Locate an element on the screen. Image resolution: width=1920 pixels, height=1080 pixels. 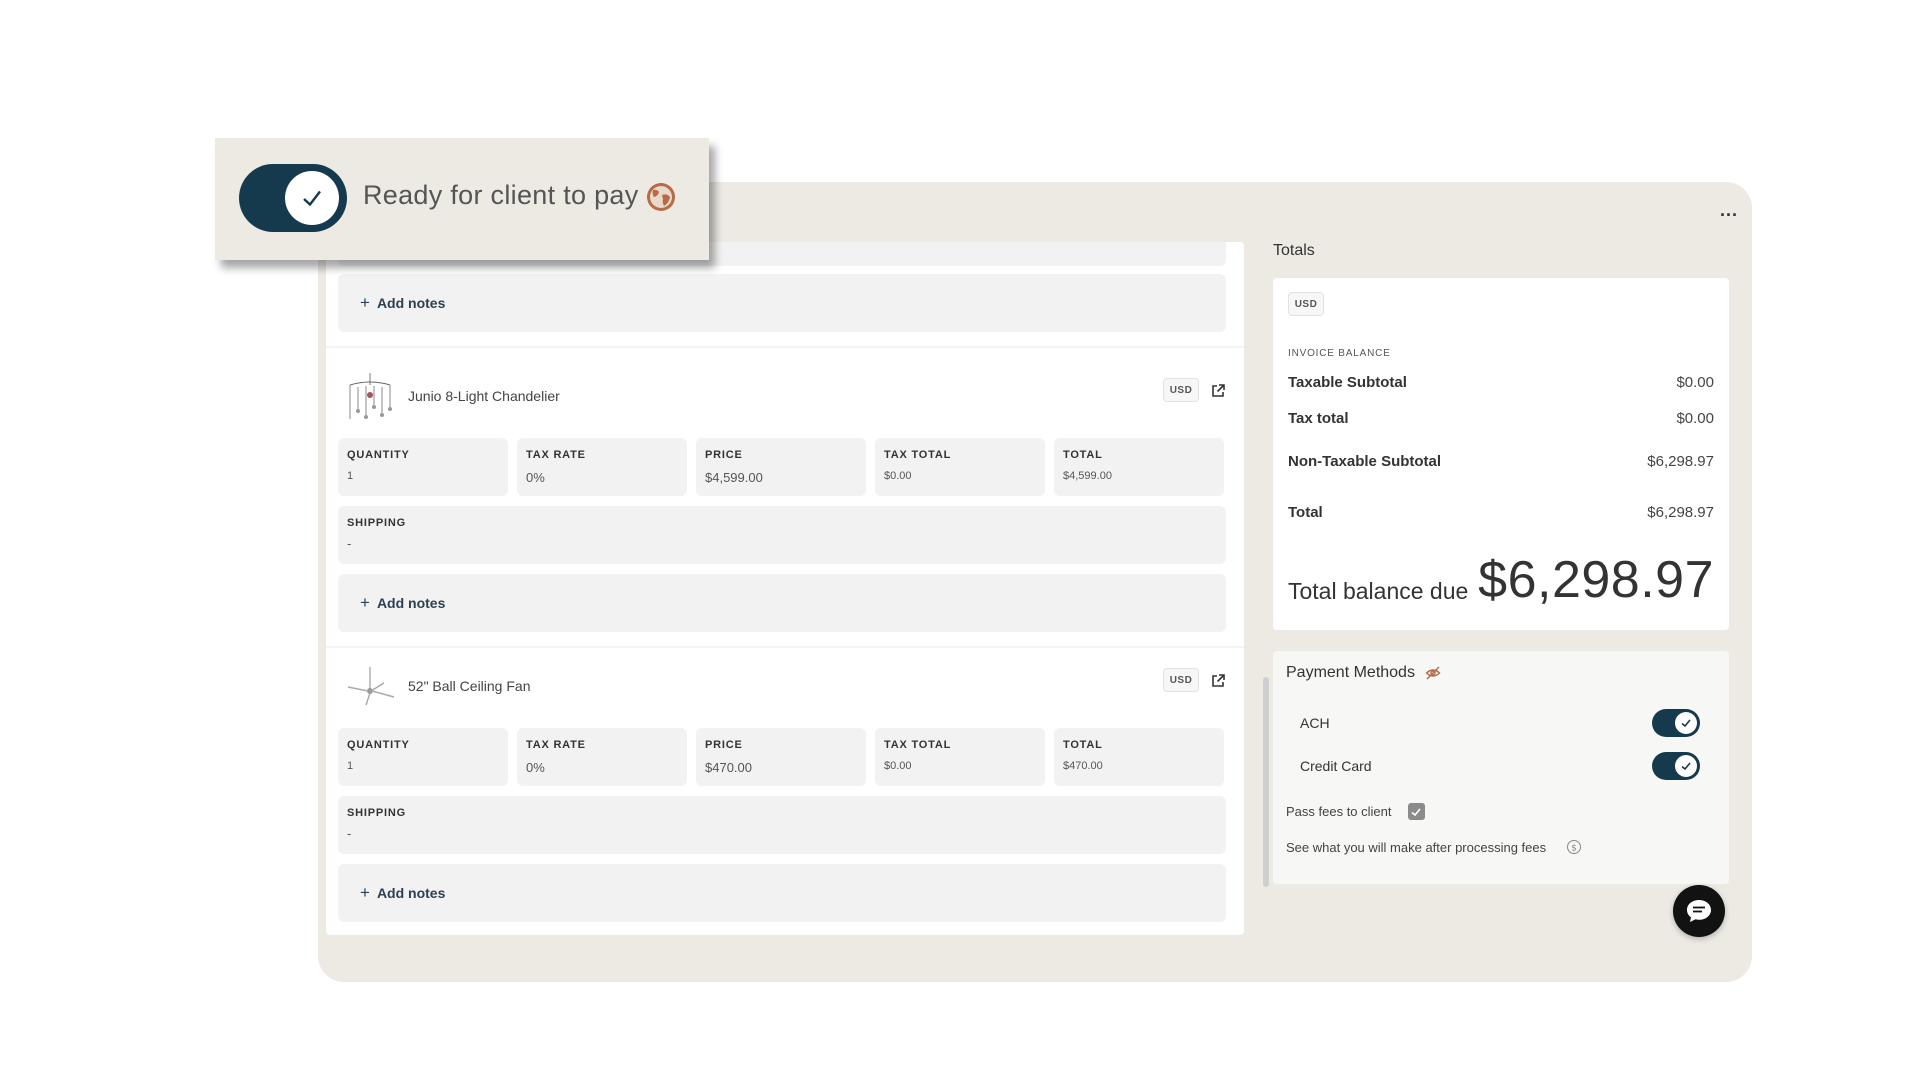
balance-due-label: Total balance due is located at coordinates (1378, 591).